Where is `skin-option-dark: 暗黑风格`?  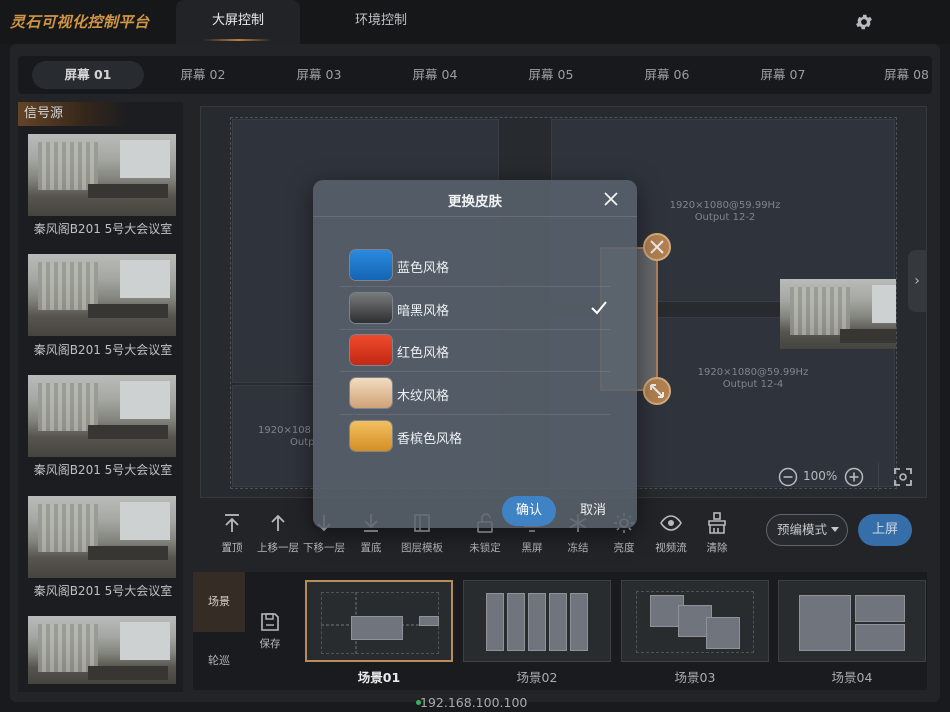 skin-option-dark: 暗黑风格 is located at coordinates (475, 309).